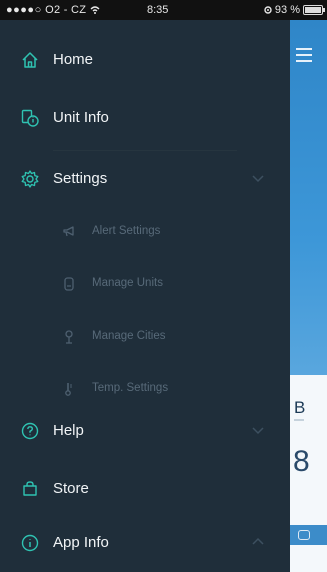  Describe the element at coordinates (304, 535) in the screenshot. I see `chat-icon` at that location.